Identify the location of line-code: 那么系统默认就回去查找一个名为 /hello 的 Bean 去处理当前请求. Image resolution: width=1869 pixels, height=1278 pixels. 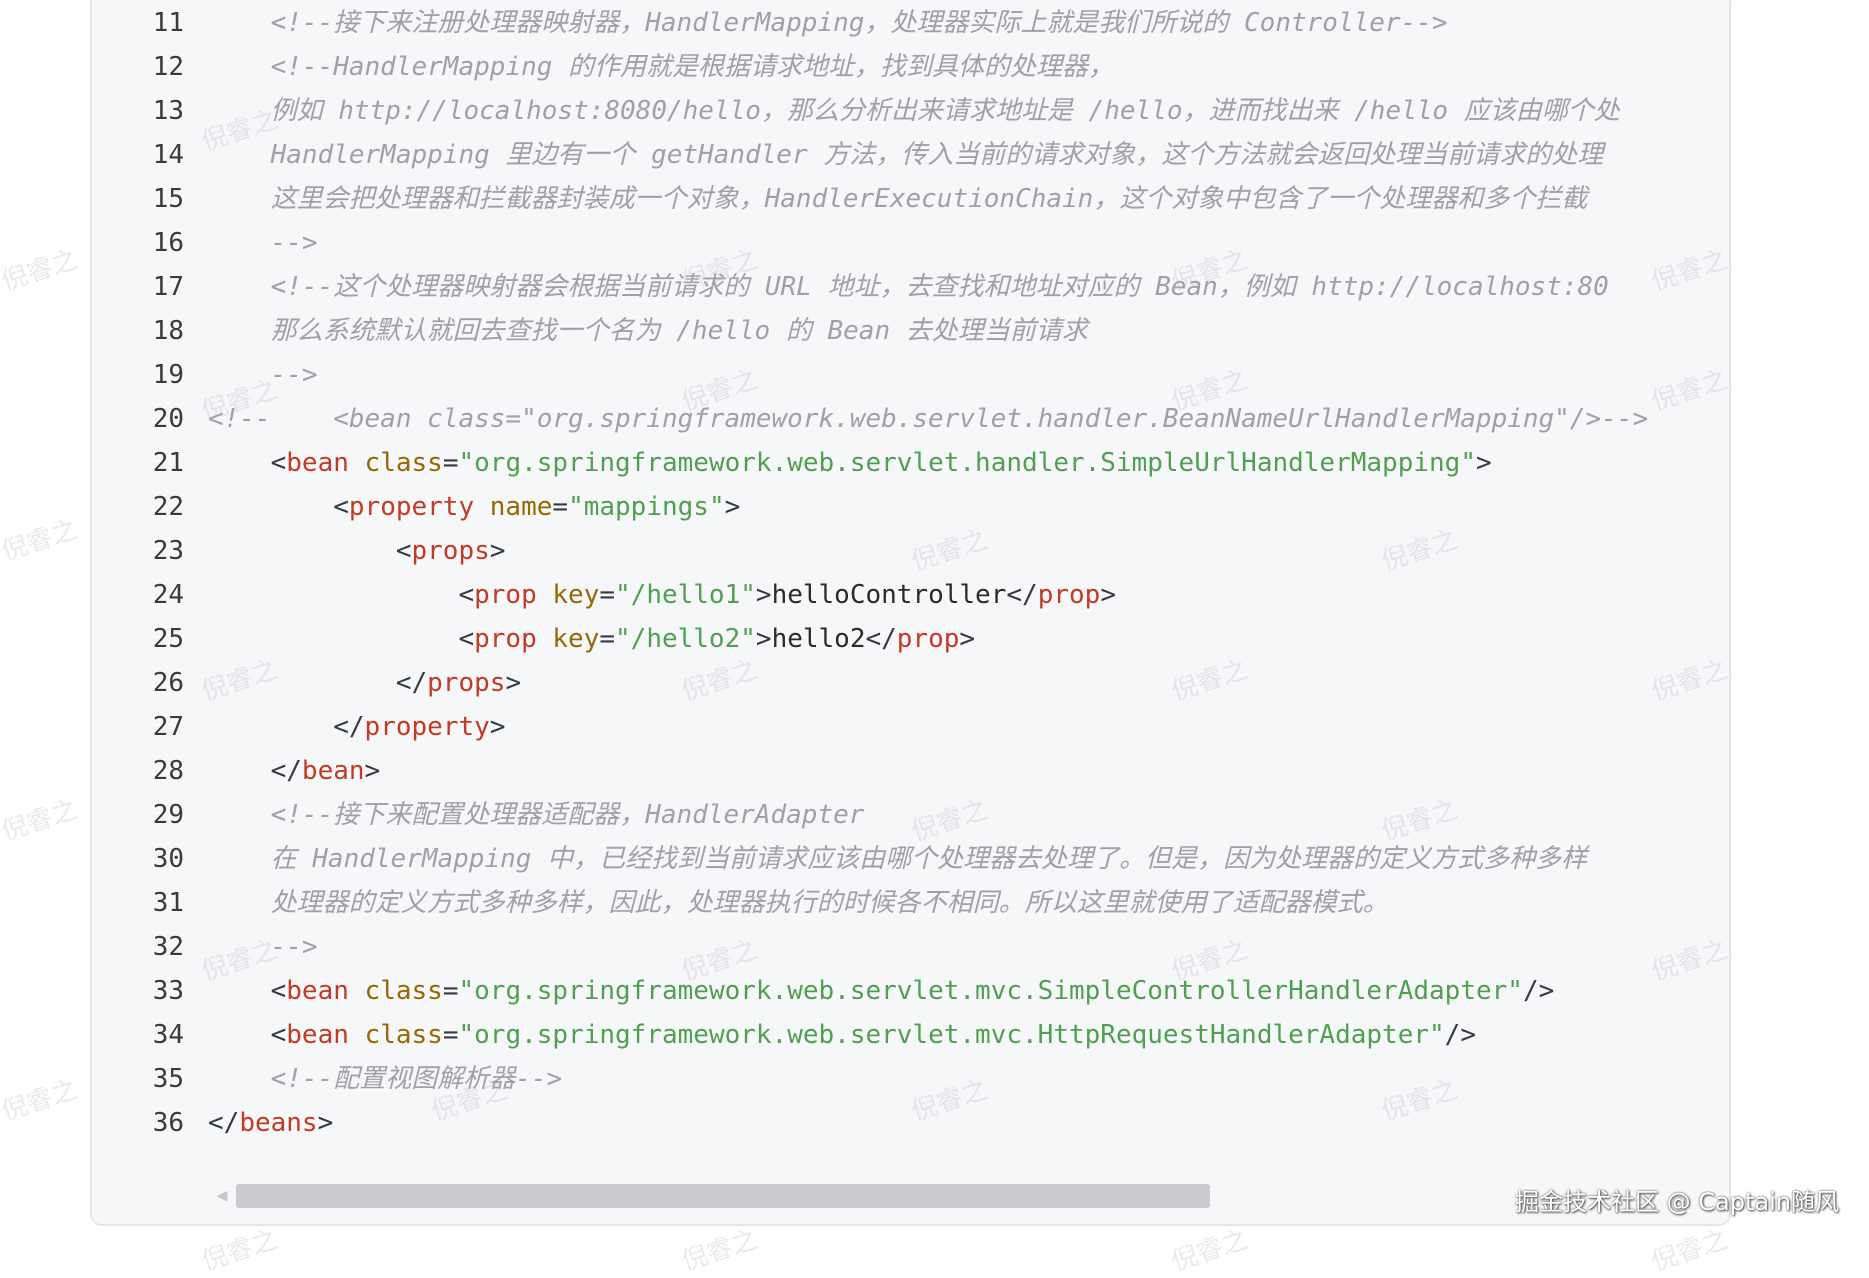
(946, 331).